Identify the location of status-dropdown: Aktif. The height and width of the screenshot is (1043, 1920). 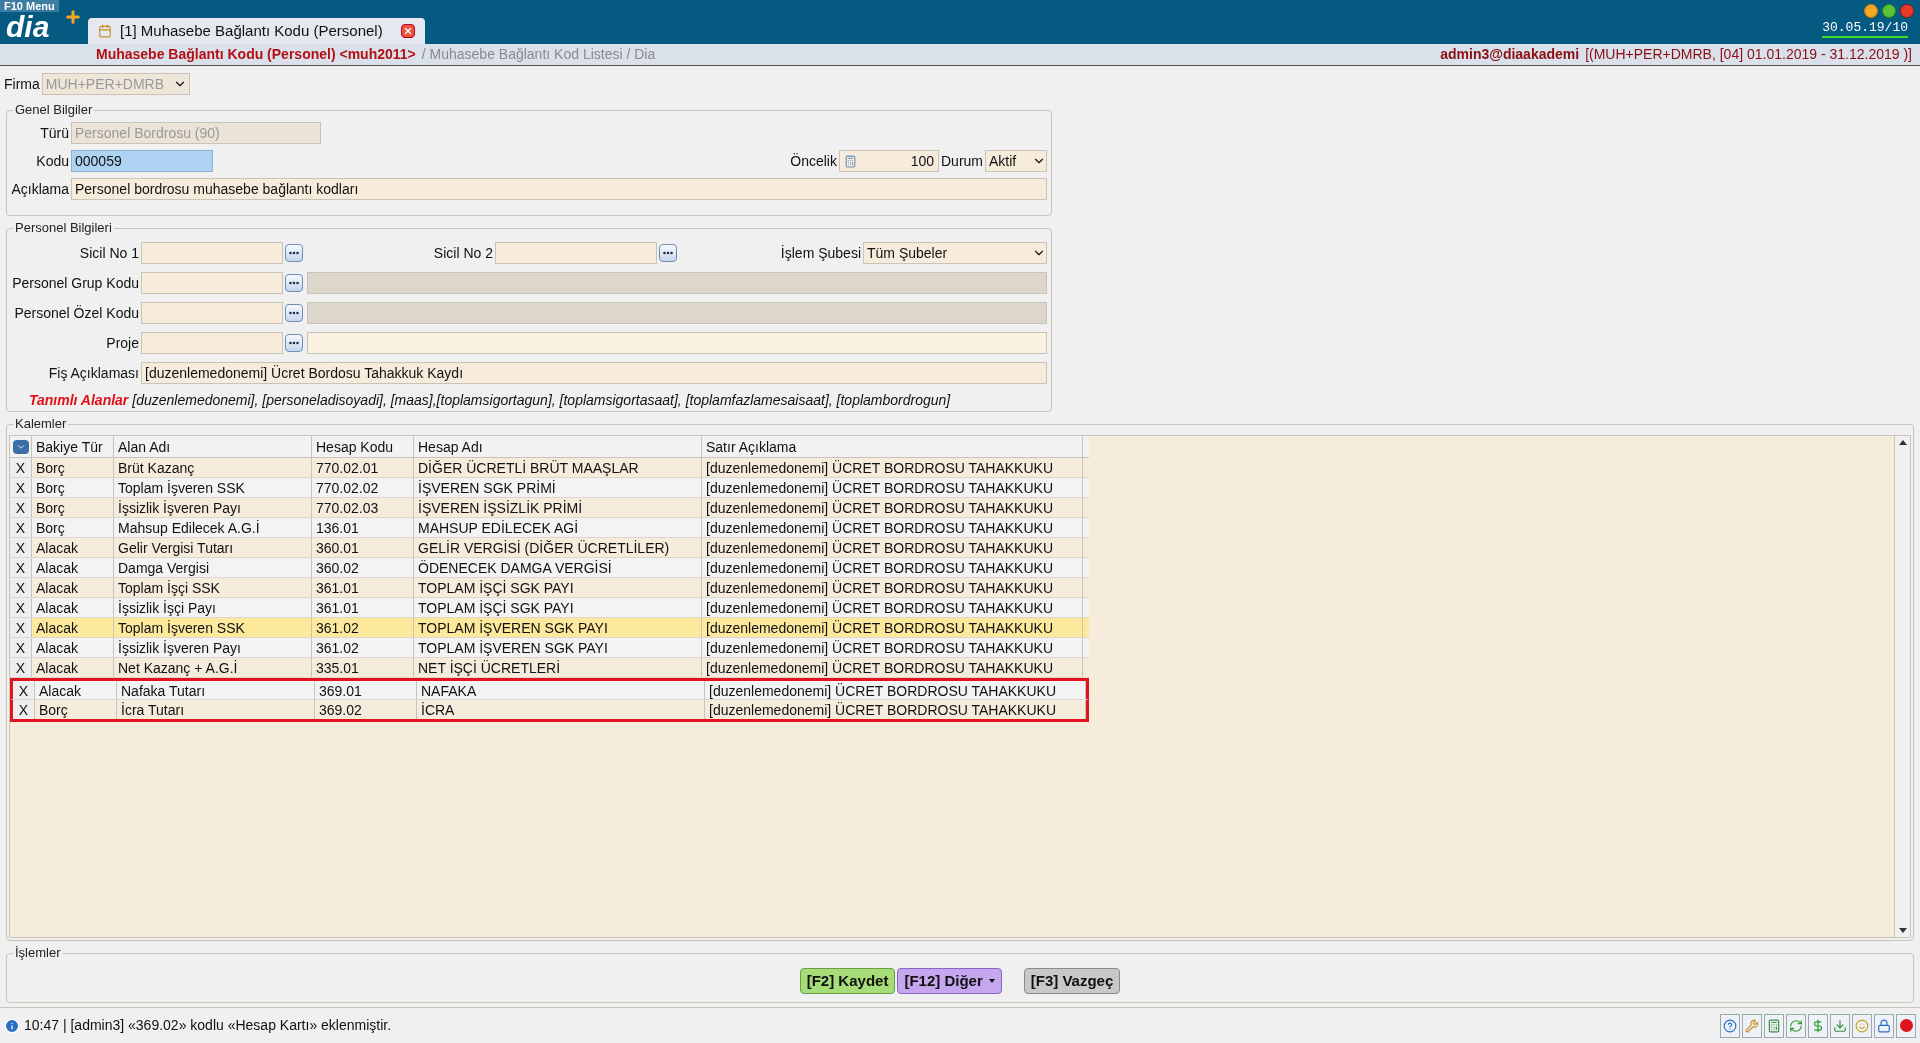
(1016, 161).